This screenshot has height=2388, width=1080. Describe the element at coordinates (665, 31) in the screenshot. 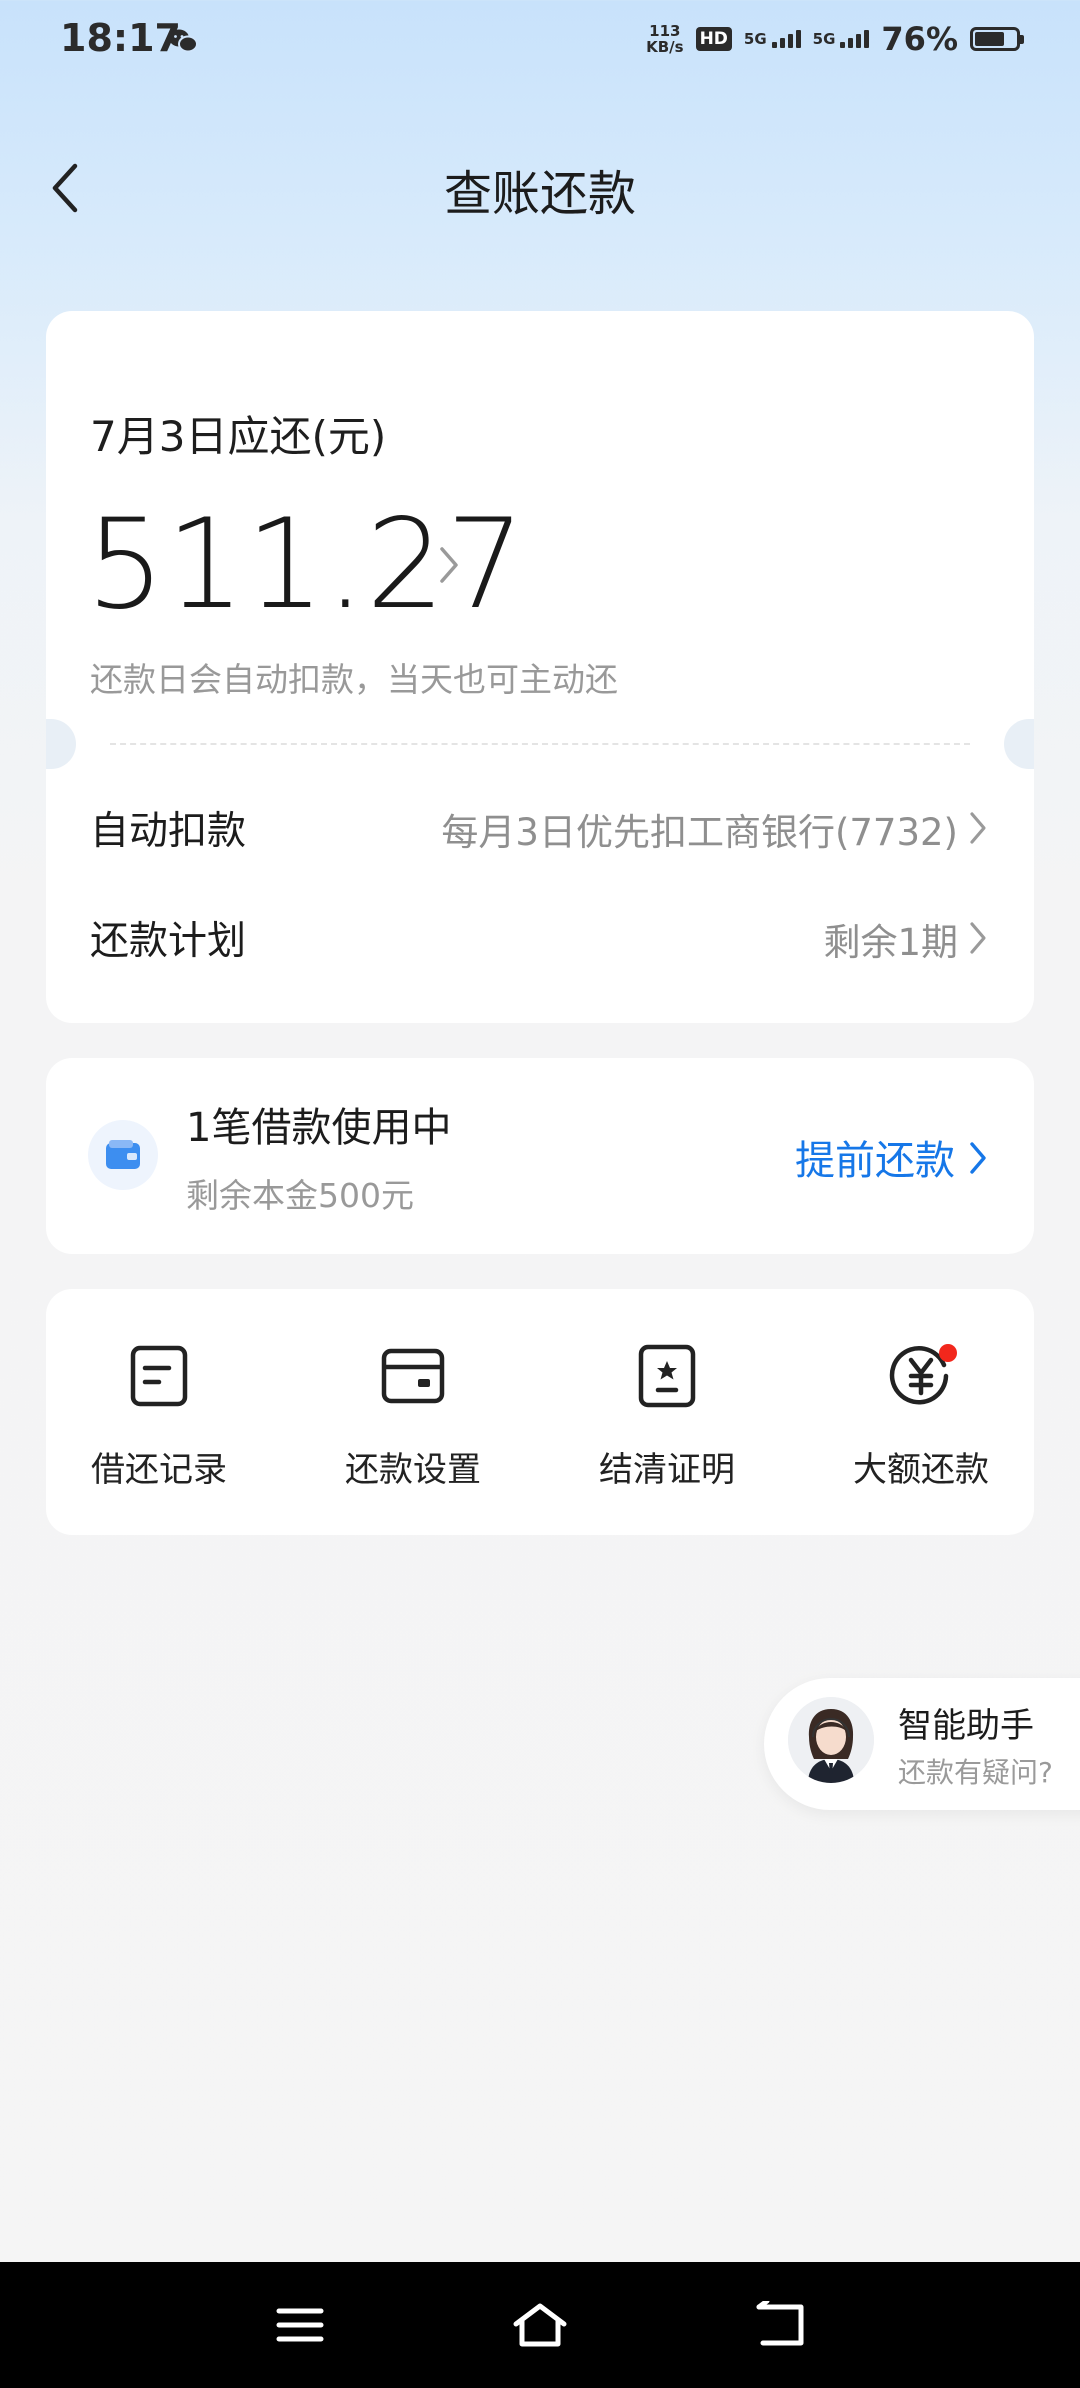

I see `network-speed-value: 113` at that location.